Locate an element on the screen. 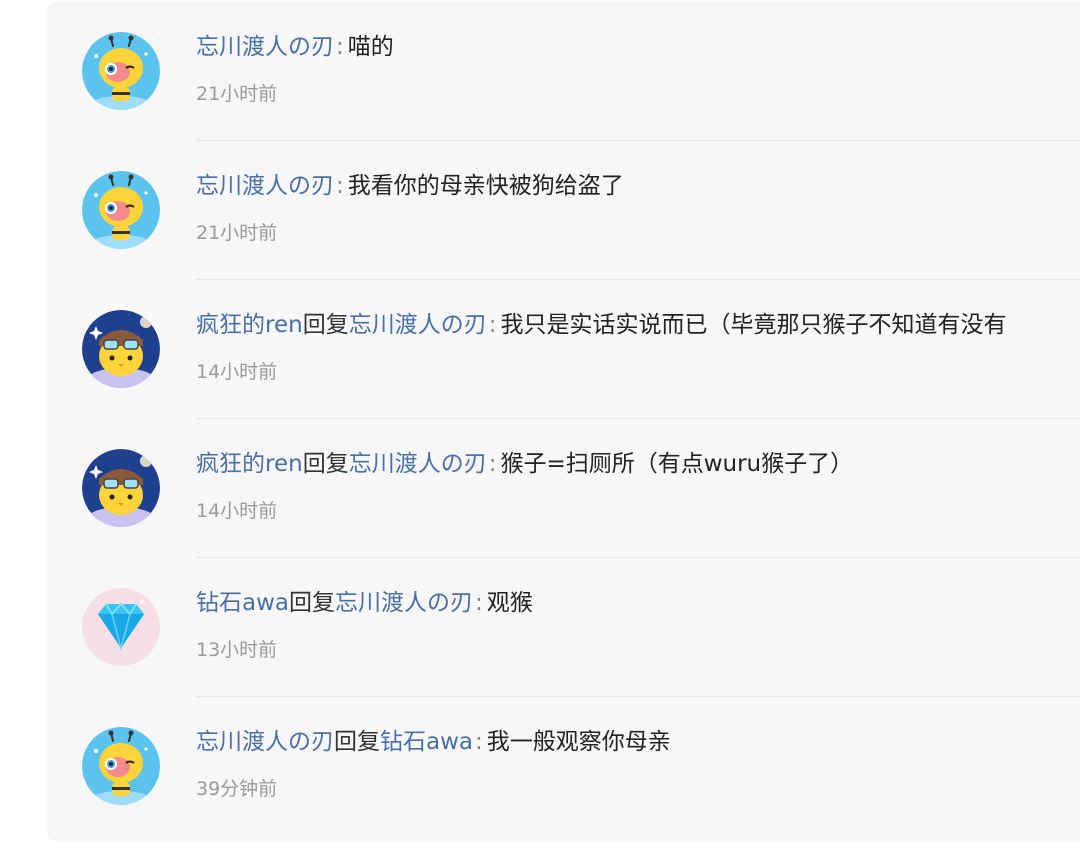 The height and width of the screenshot is (842, 1080). comment-text: 我只是实话实说而已（毕竟那只猴子不知道有没有 is located at coordinates (753, 325).